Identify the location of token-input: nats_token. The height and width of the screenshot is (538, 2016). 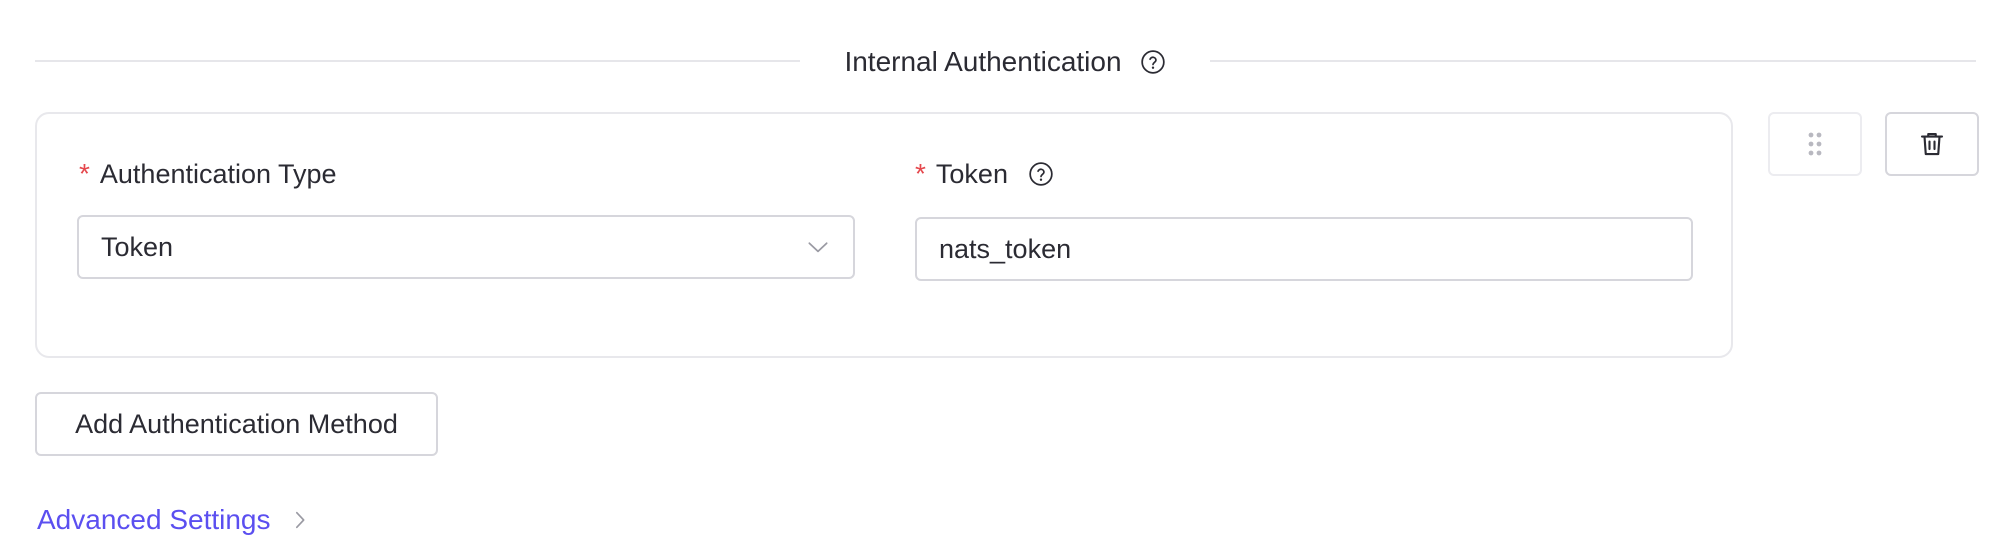
(1304, 249).